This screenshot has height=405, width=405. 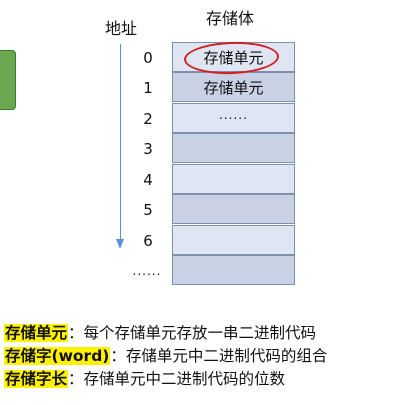 I want to click on address-2: 2, so click(x=148, y=119).